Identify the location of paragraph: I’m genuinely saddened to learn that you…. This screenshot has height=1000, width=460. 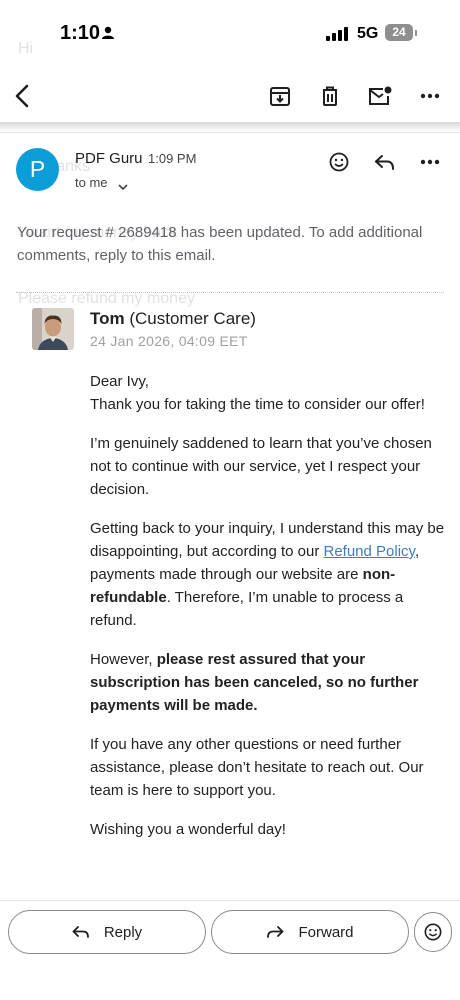
(261, 466).